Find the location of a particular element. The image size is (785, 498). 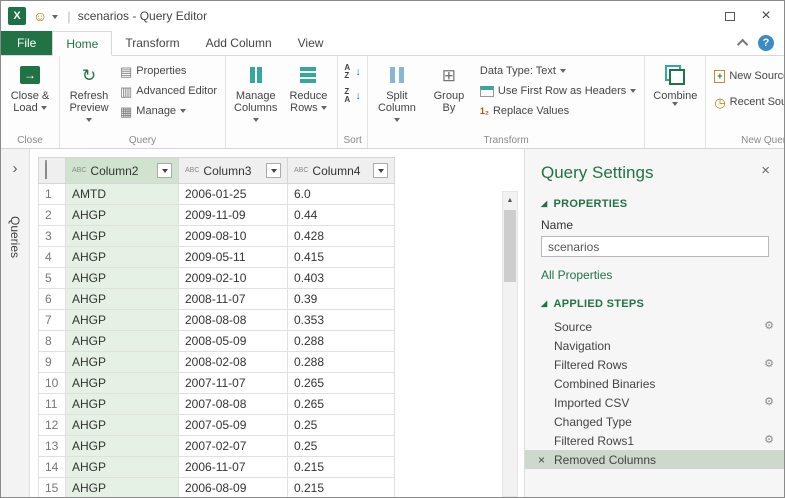

column-header-column4: ABC Column4 is located at coordinates (341, 170).